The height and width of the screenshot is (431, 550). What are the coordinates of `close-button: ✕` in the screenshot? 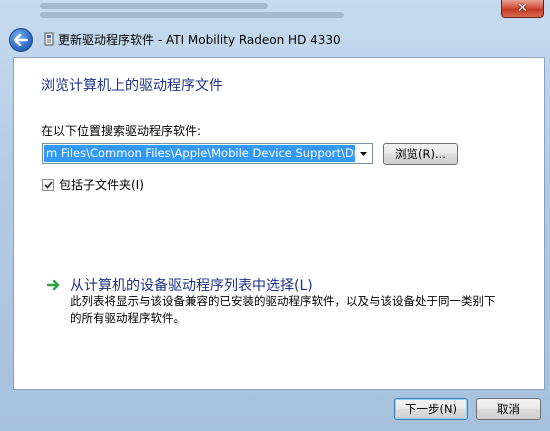 It's located at (522, 9).